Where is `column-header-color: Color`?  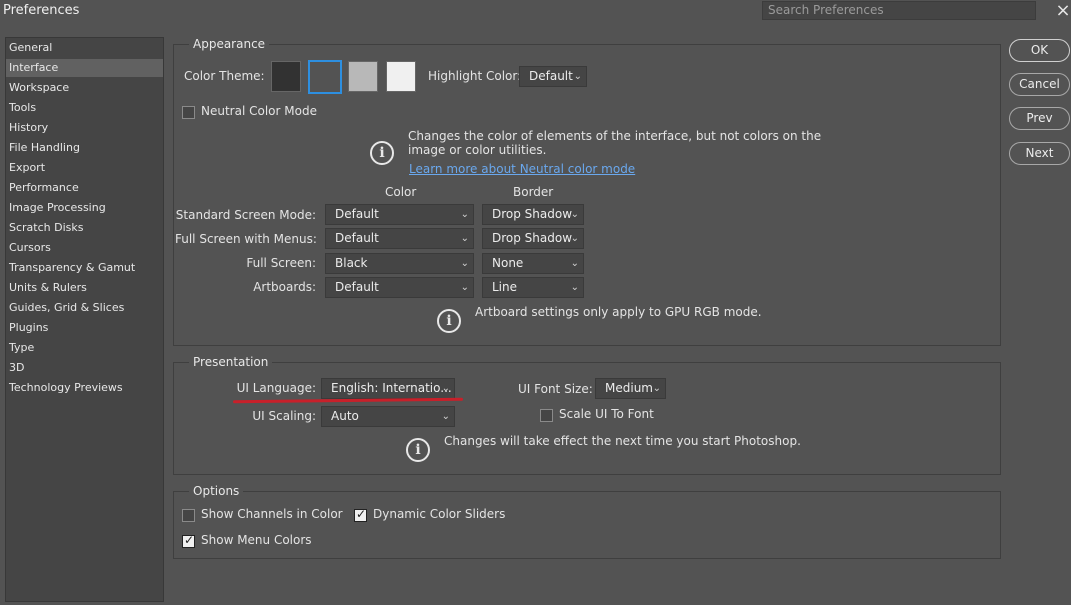 column-header-color: Color is located at coordinates (401, 192).